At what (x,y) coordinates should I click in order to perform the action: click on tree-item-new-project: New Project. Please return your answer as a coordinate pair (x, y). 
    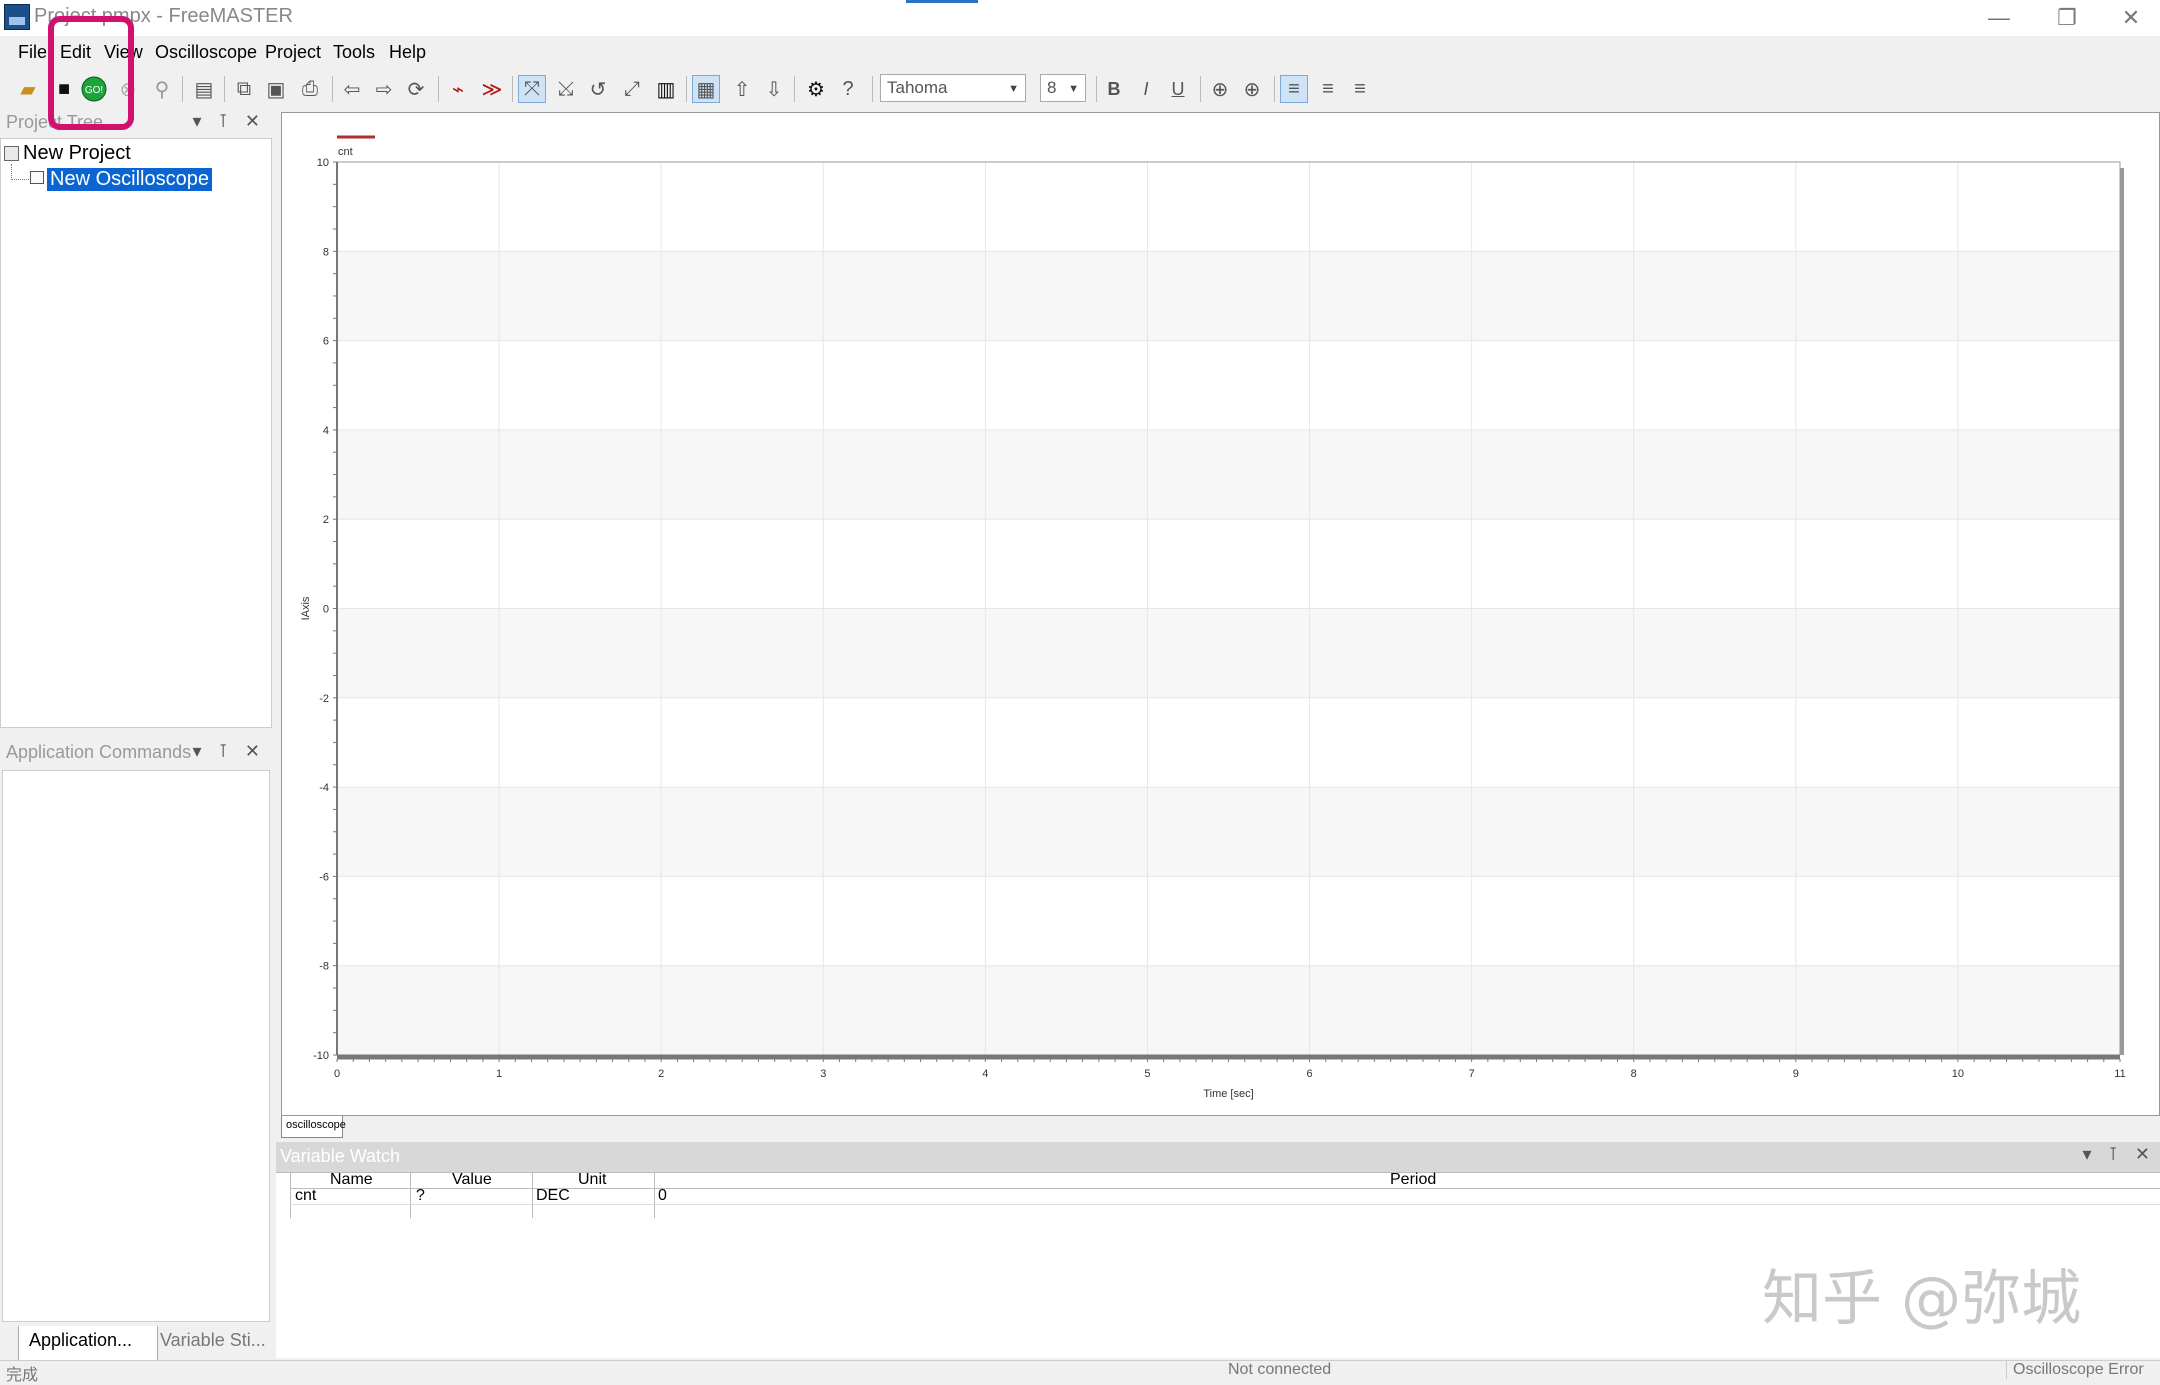
    Looking at the image, I should click on (77, 153).